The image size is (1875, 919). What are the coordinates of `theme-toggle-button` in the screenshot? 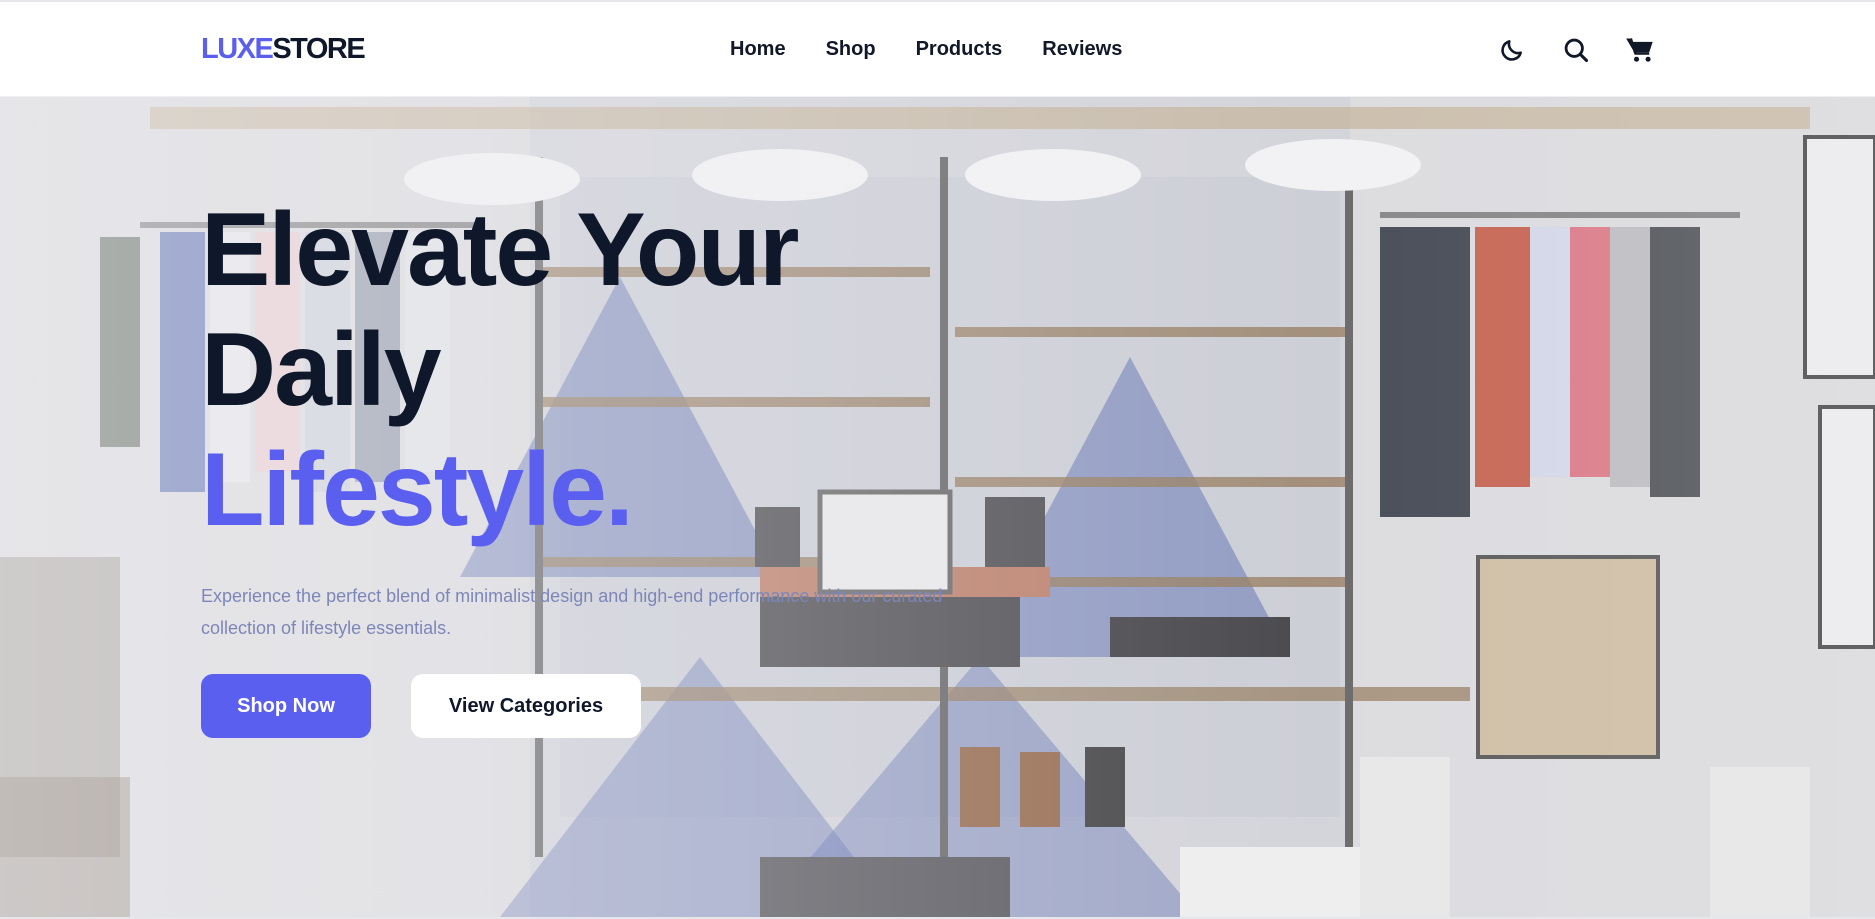 It's located at (1512, 50).